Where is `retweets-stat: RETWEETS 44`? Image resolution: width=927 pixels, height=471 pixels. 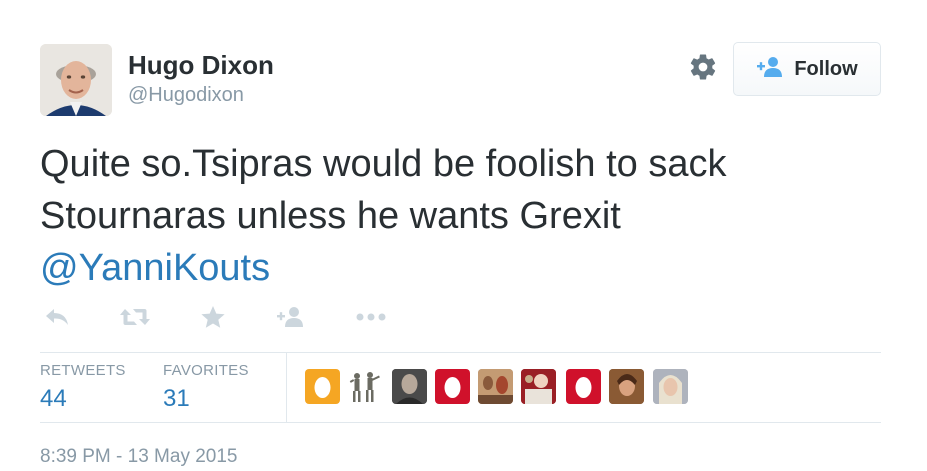 retweets-stat: RETWEETS 44 is located at coordinates (83, 387).